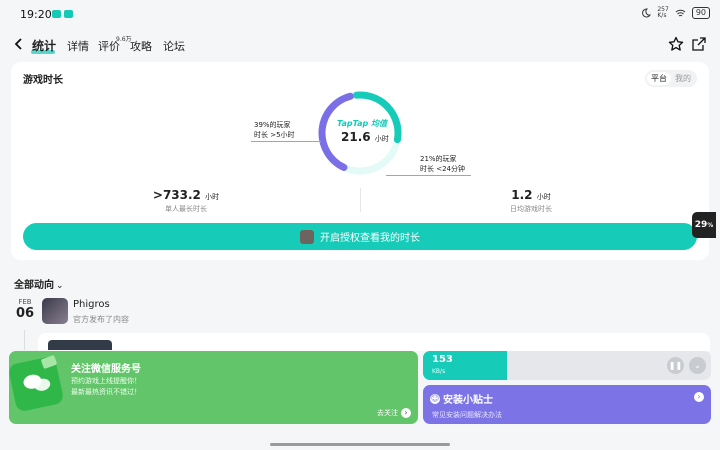 This screenshot has height=450, width=720. I want to click on feed-date: FEB 06, so click(25, 309).